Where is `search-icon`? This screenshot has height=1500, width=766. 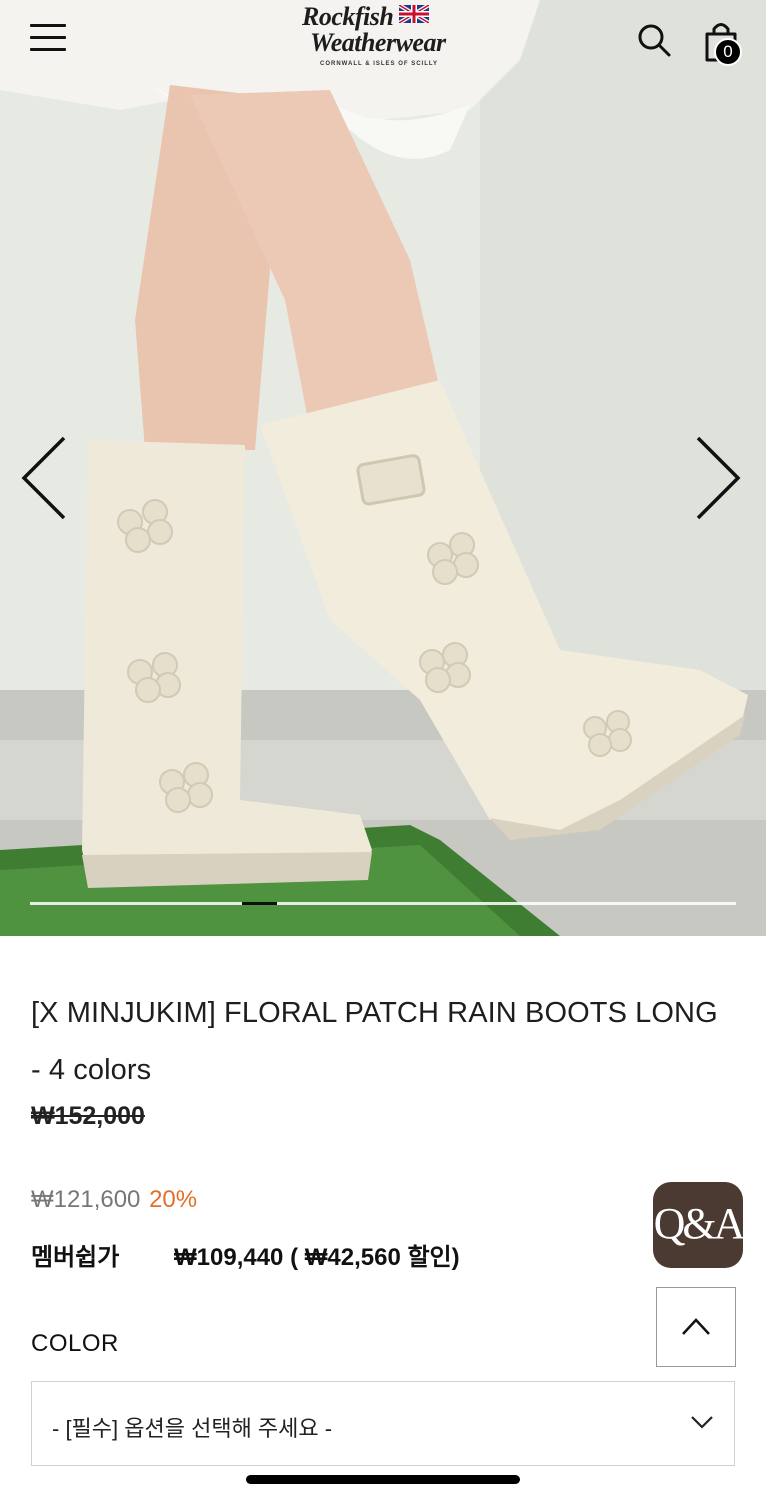
search-icon is located at coordinates (654, 40).